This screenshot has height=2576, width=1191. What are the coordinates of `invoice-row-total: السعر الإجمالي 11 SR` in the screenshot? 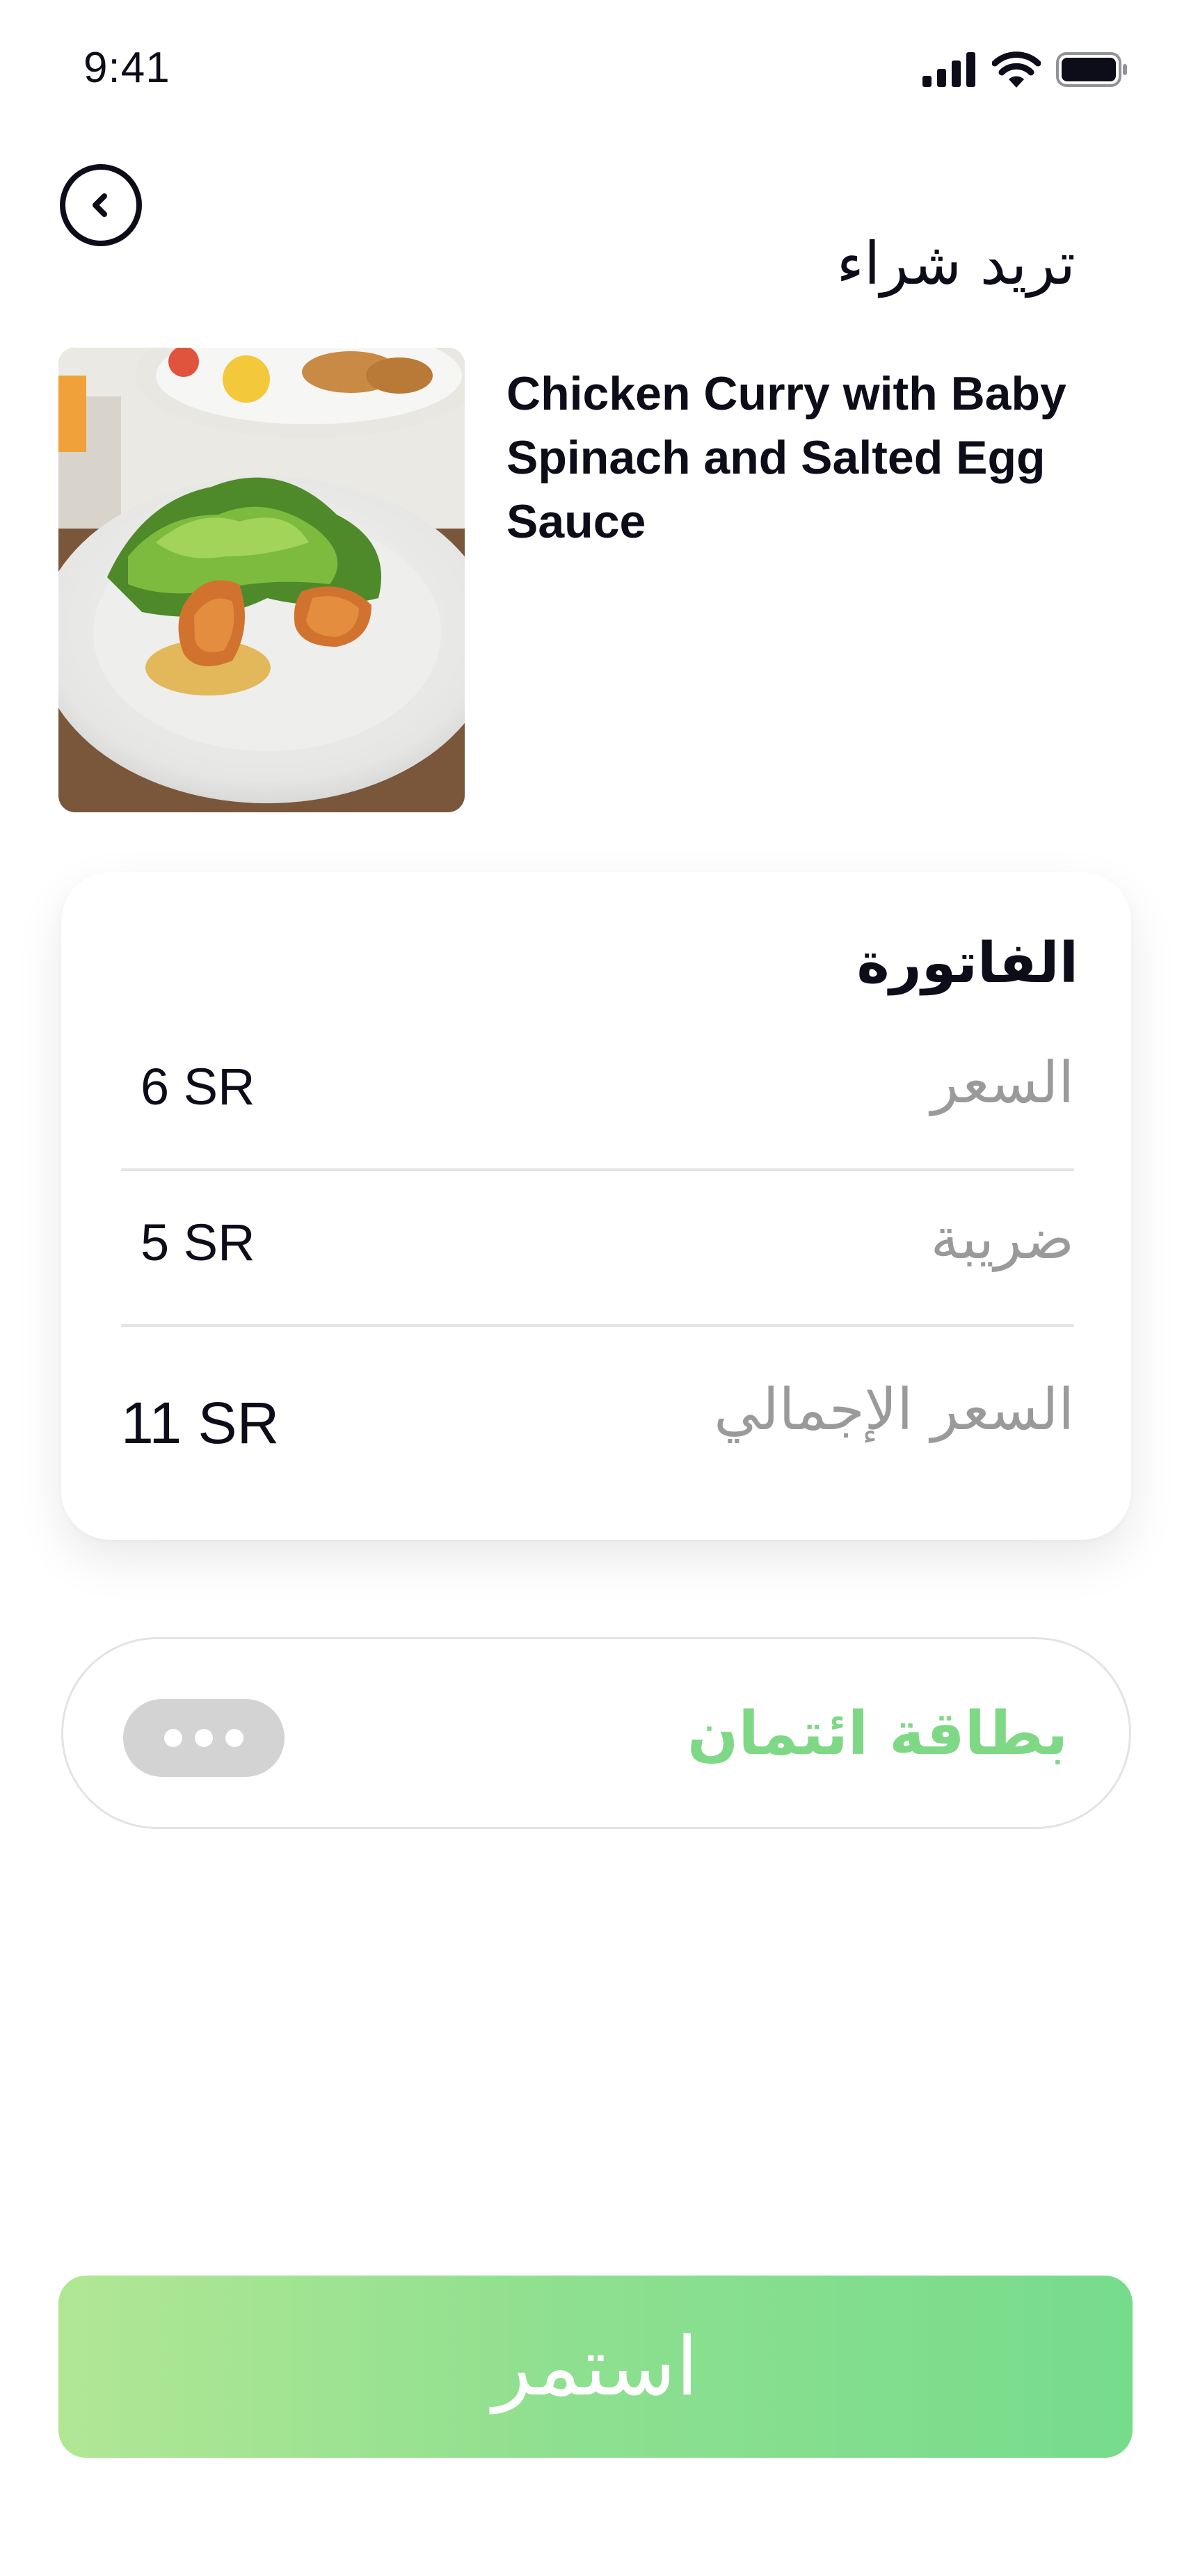 It's located at (597, 1419).